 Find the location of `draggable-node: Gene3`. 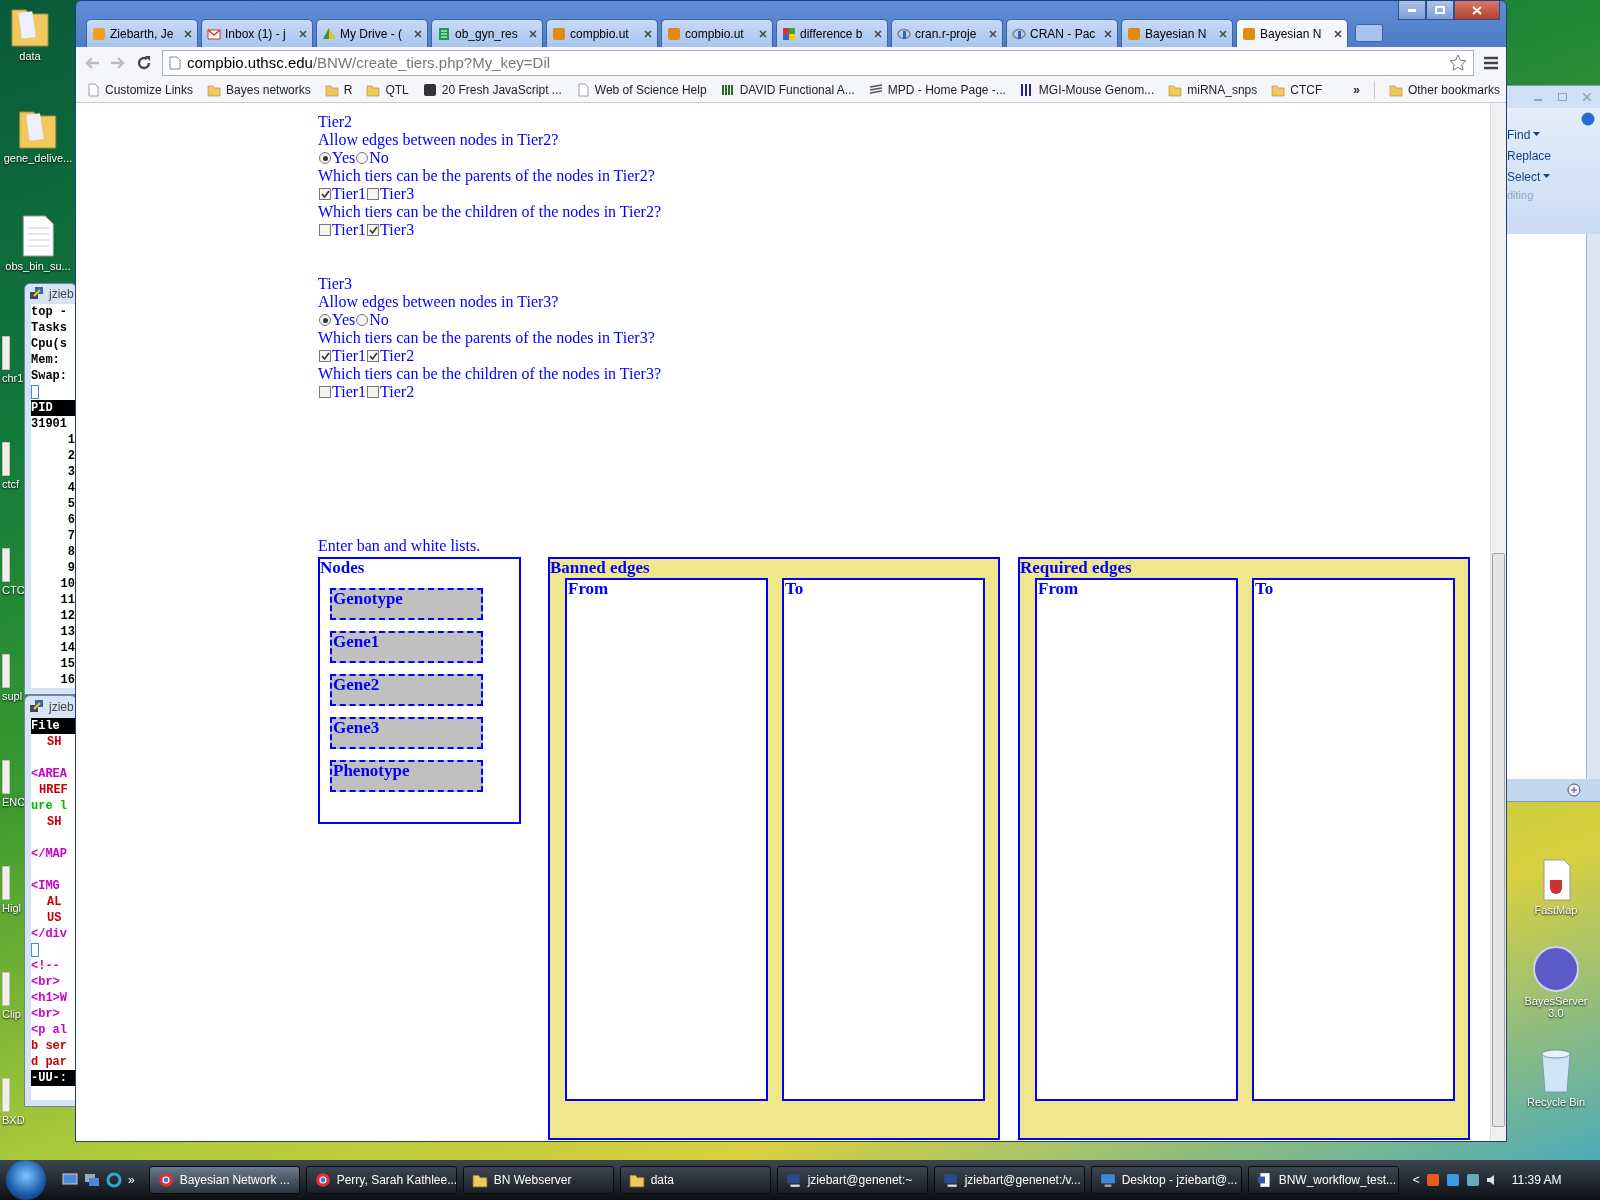

draggable-node: Gene3 is located at coordinates (406, 733).